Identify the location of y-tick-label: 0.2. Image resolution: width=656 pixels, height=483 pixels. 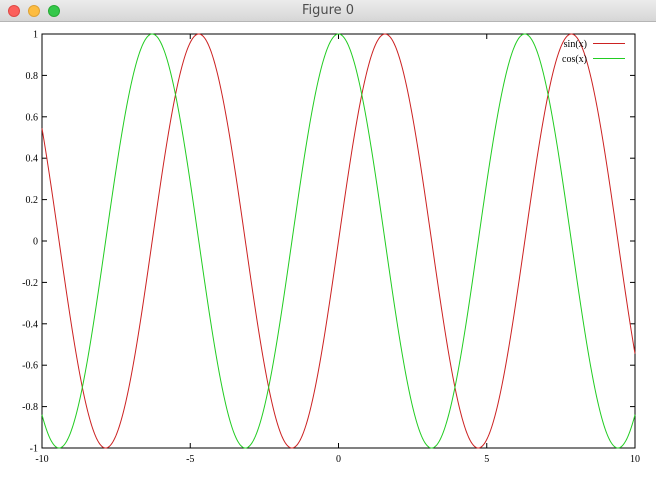
(32, 200).